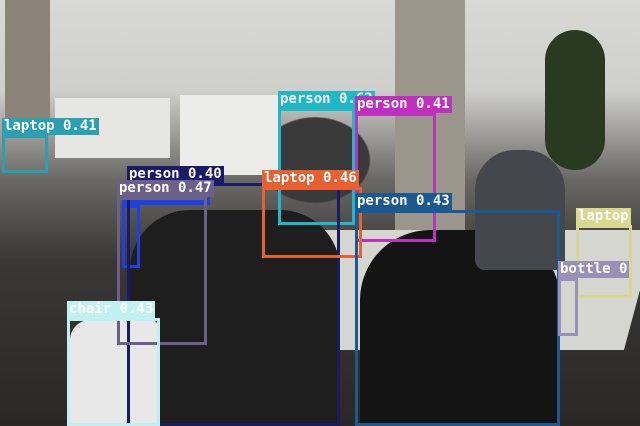 This screenshot has height=426, width=640. What do you see at coordinates (111, 309) in the screenshot?
I see `detection-label: chair 0.43` at bounding box center [111, 309].